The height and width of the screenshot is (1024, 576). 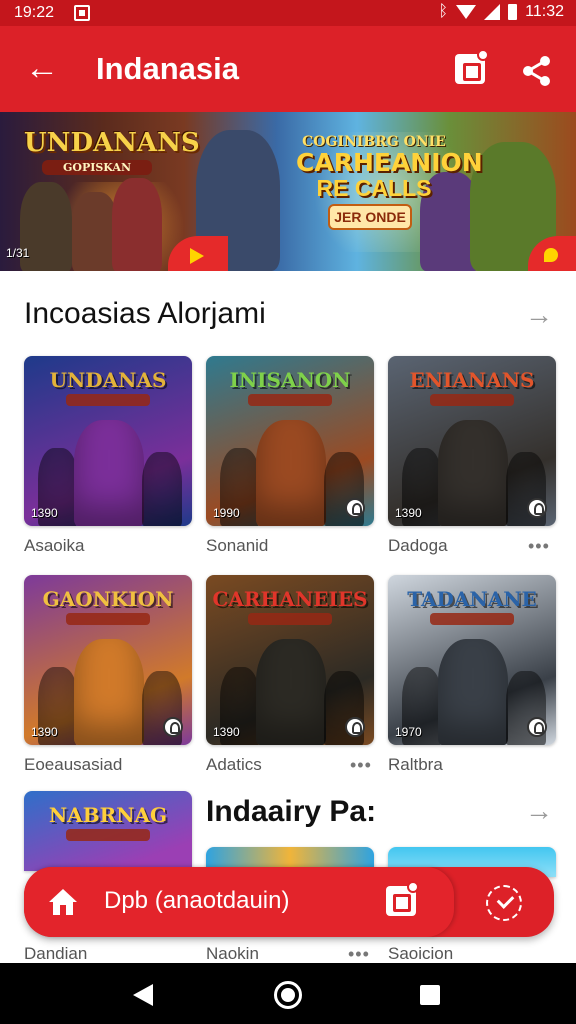 I want to click on home-icon, so click(x=63, y=902).